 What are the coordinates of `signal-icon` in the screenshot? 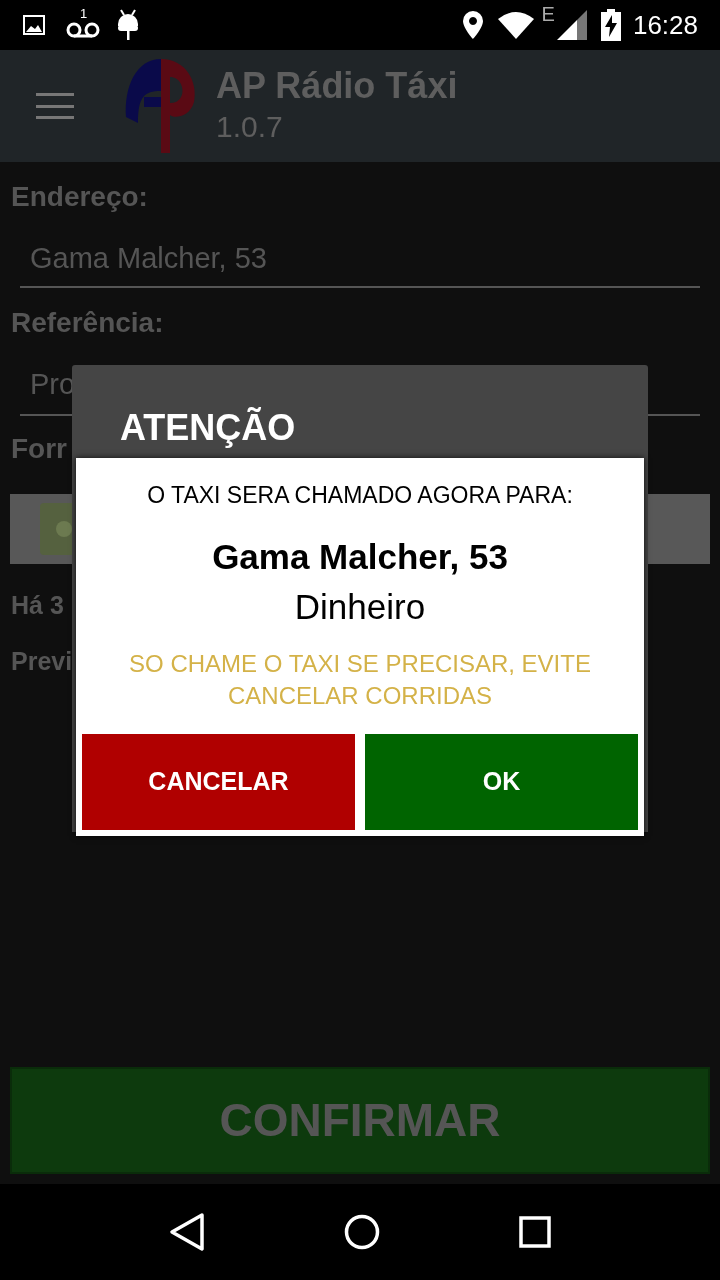 It's located at (571, 25).